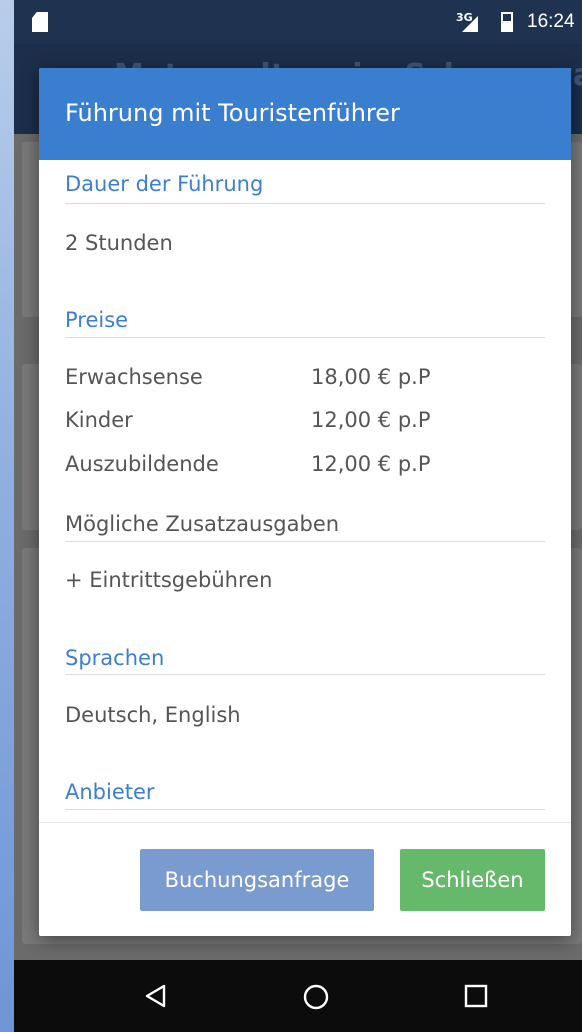 The width and height of the screenshot is (582, 1032). What do you see at coordinates (97, 320) in the screenshot?
I see `prices-heading: Preise` at bounding box center [97, 320].